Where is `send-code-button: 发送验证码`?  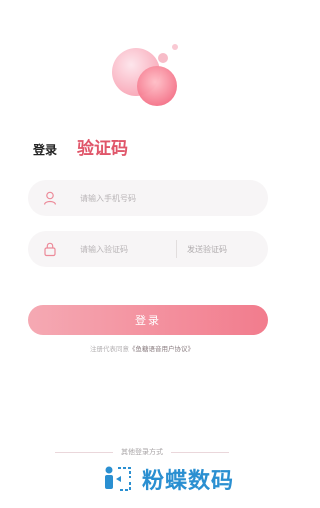 send-code-button: 发送验证码 is located at coordinates (207, 249).